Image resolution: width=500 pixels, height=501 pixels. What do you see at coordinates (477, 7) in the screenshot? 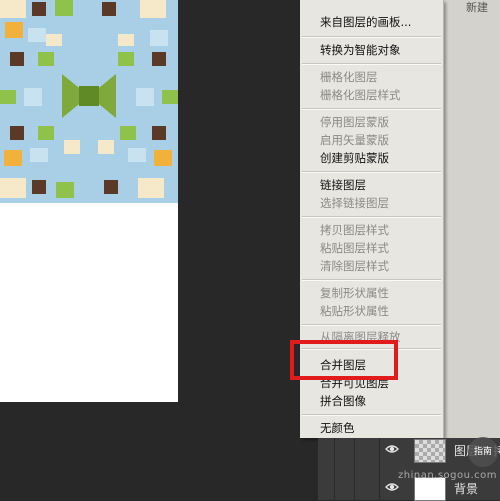
I see `new-label: 新建` at bounding box center [477, 7].